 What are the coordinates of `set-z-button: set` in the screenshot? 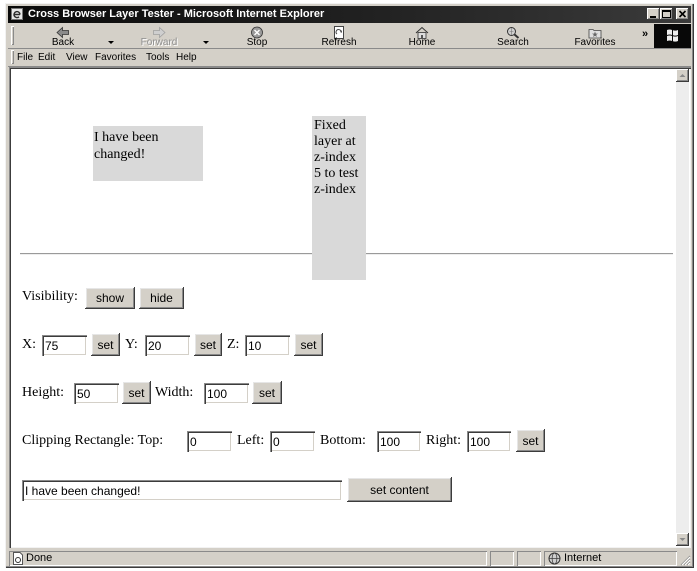 It's located at (308, 344).